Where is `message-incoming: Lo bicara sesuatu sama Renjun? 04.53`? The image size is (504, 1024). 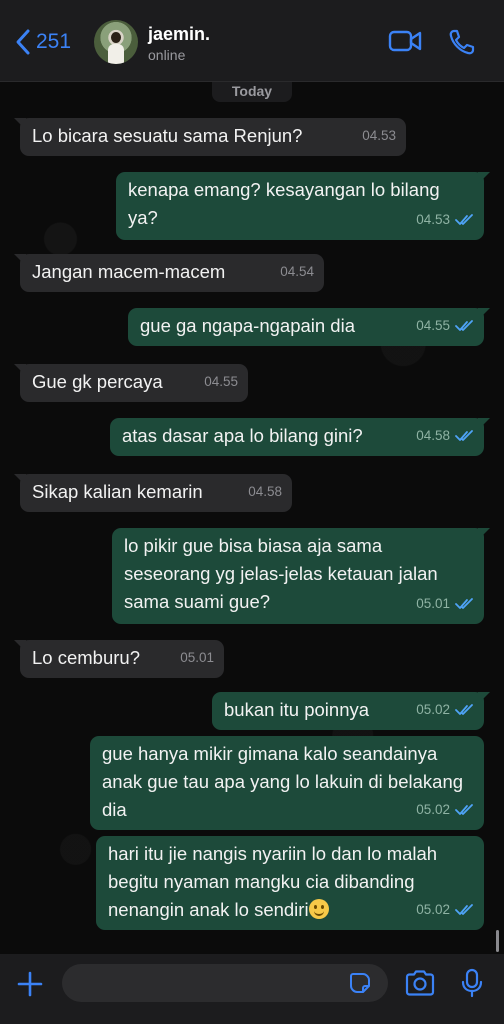 message-incoming: Lo bicara sesuatu sama Renjun? 04.53 is located at coordinates (213, 137).